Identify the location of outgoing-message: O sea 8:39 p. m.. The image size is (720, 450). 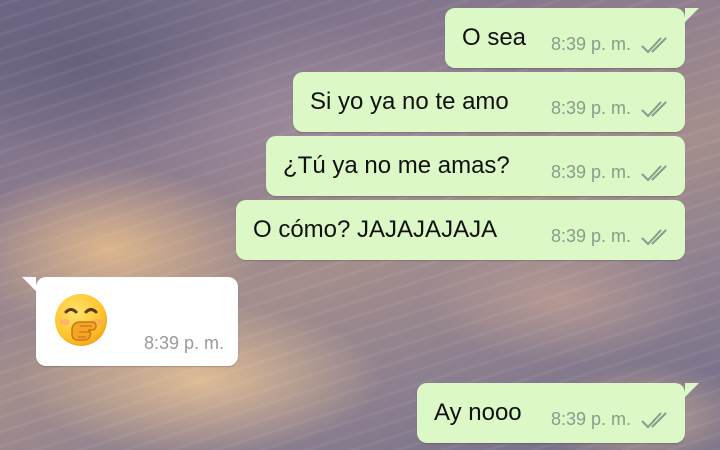
(572, 38).